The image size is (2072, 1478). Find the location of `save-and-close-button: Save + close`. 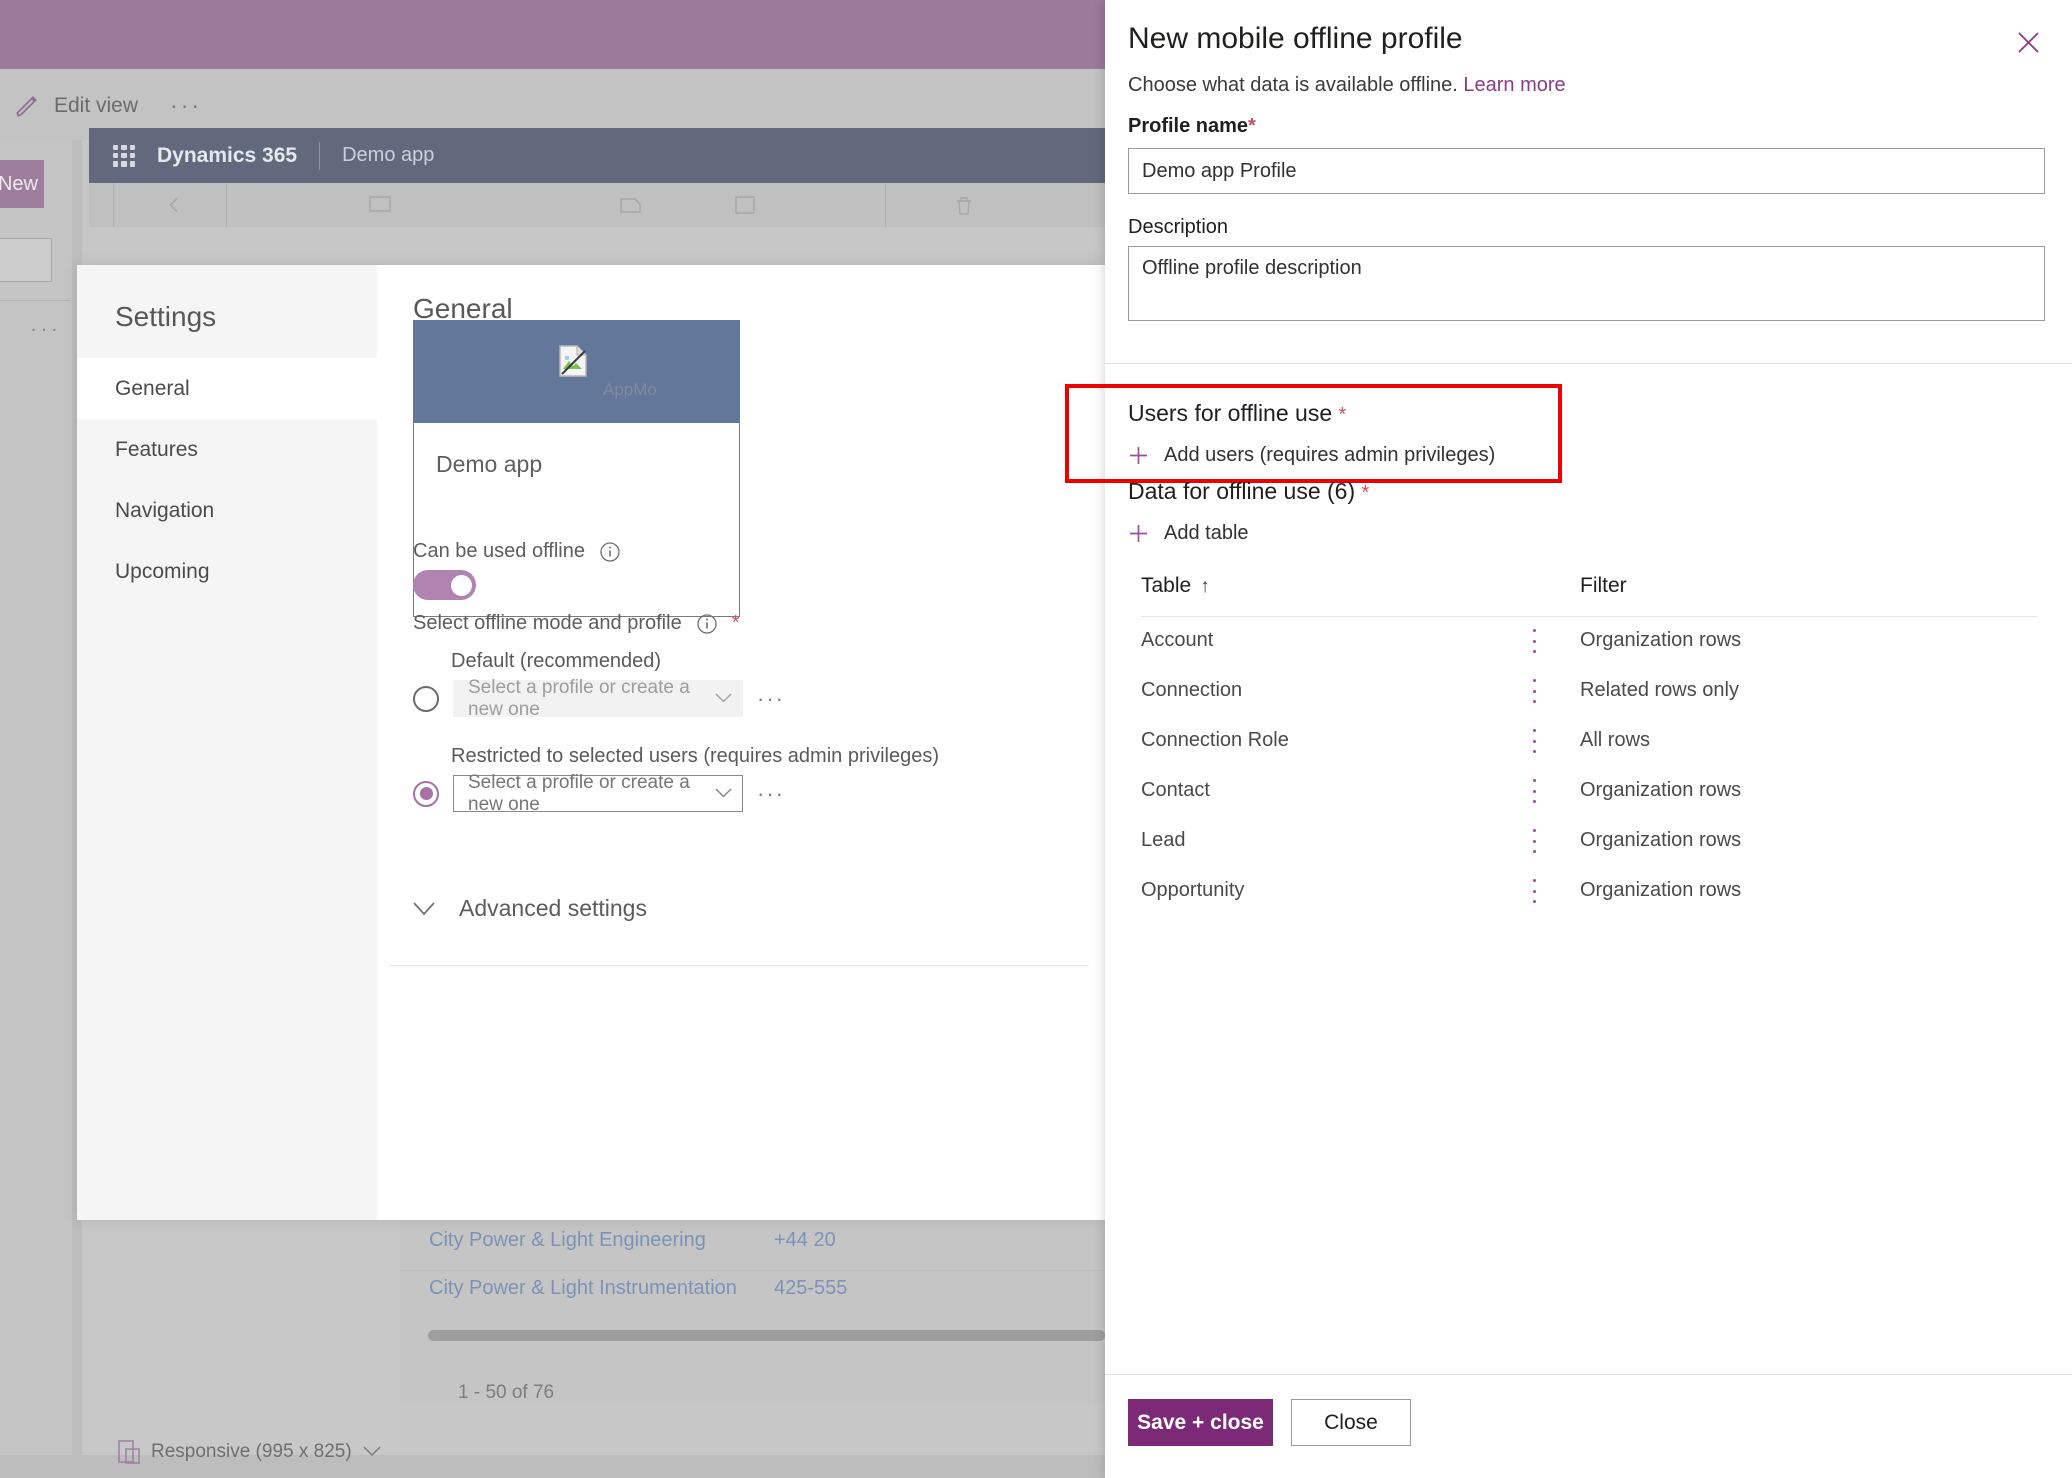

save-and-close-button: Save + close is located at coordinates (1200, 1422).